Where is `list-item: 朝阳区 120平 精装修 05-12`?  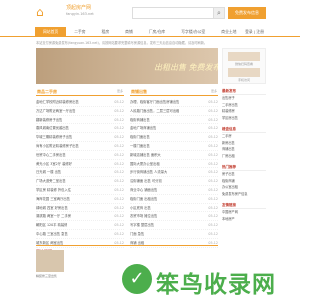 list-item: 朝阳区 120平 精装修 05-12 is located at coordinates (80, 225).